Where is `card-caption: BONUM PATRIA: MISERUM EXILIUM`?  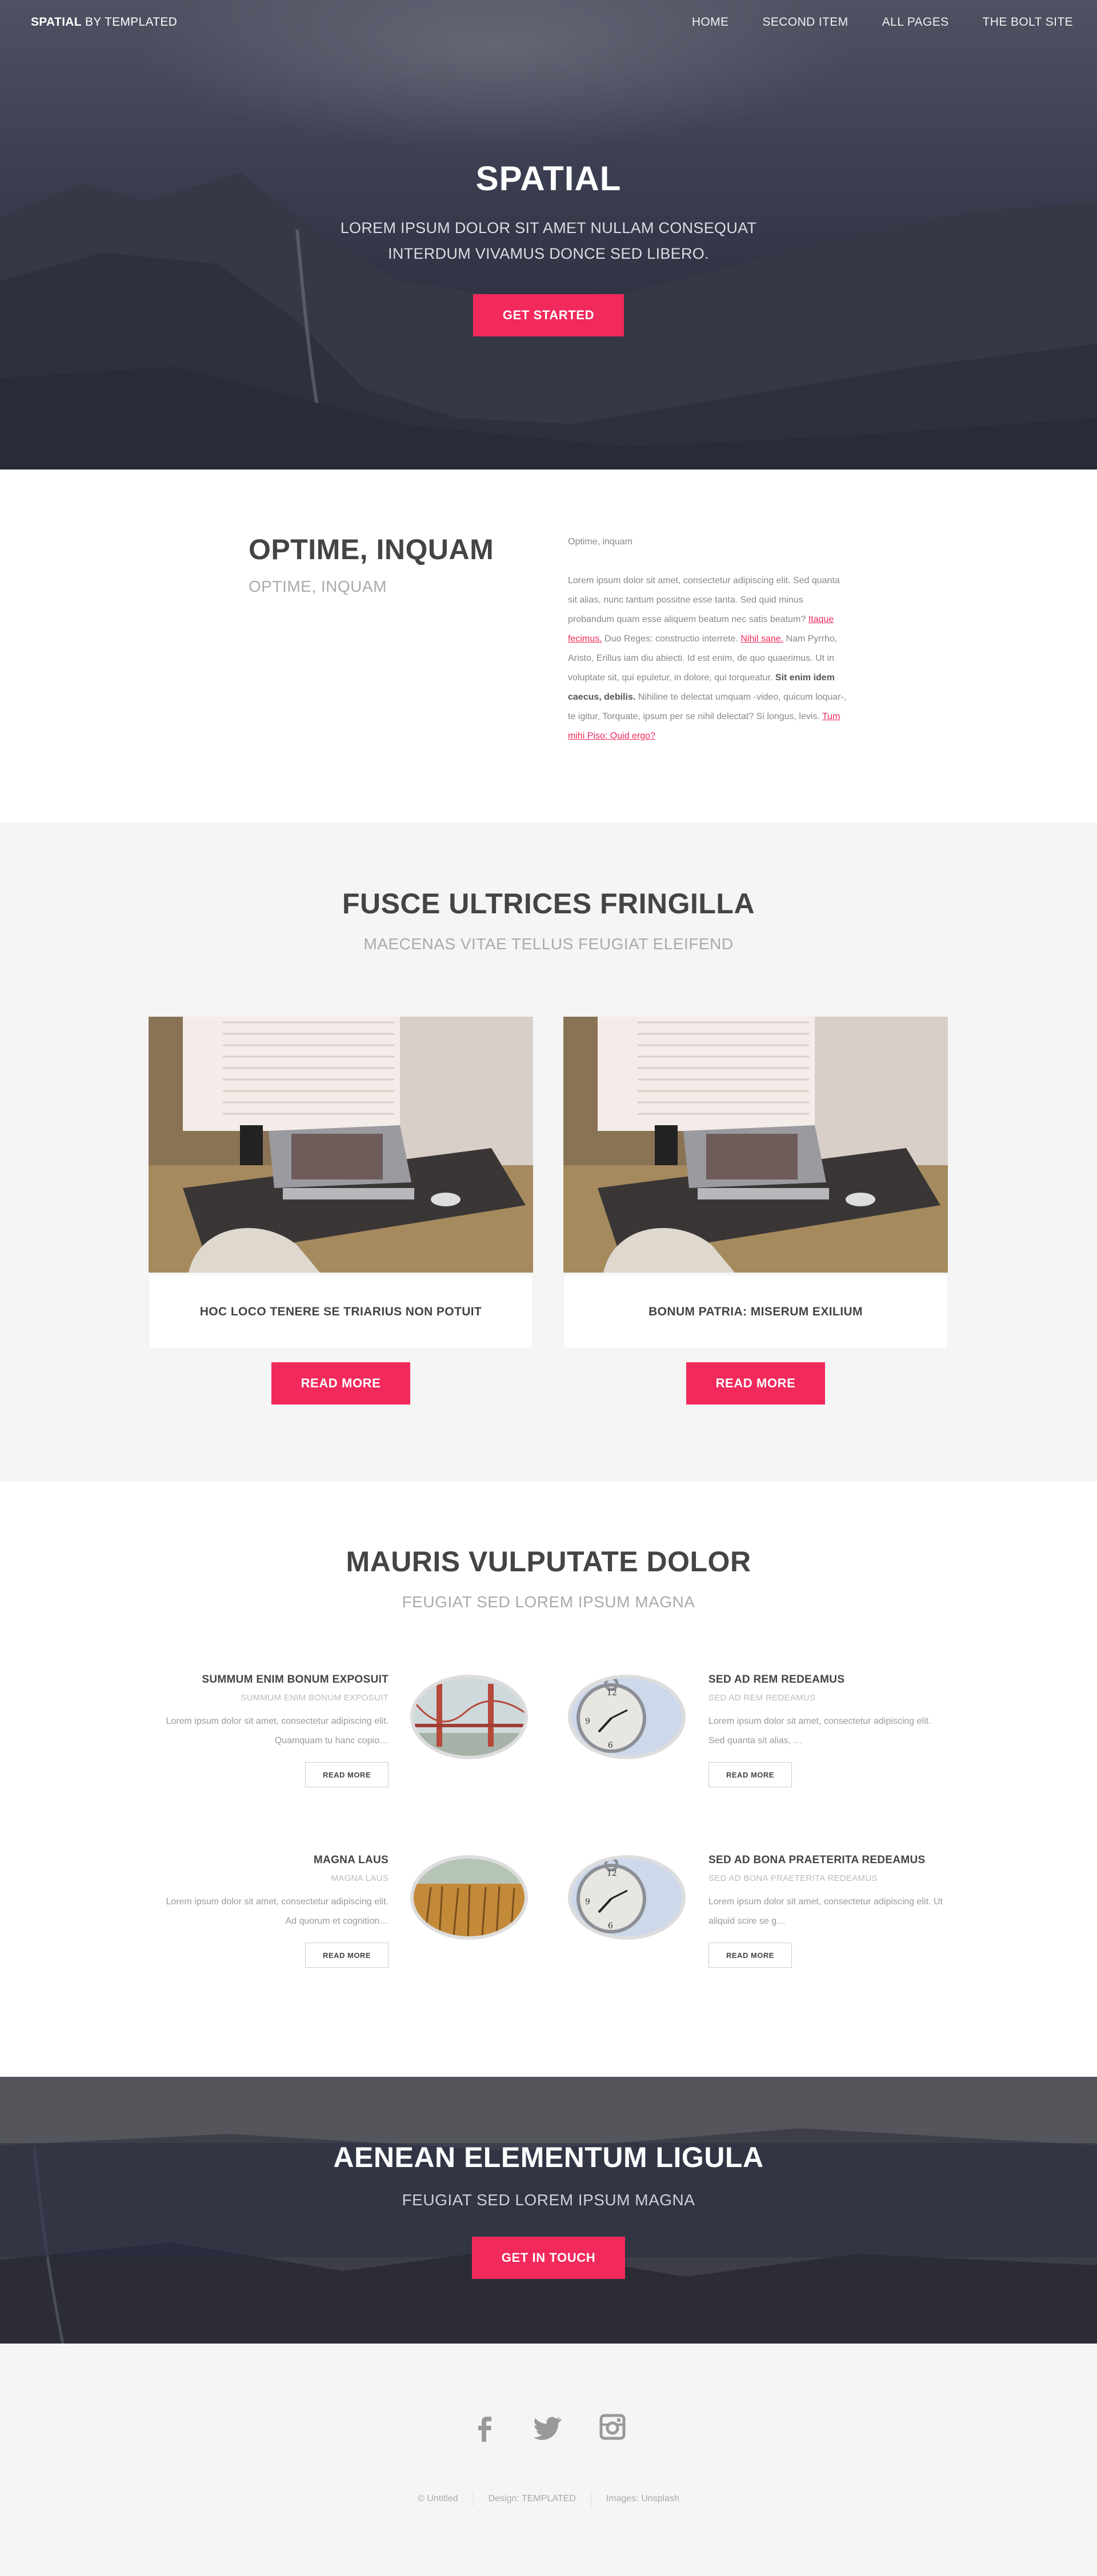
card-caption: BONUM PATRIA: MISERUM EXILIUM is located at coordinates (755, 1312).